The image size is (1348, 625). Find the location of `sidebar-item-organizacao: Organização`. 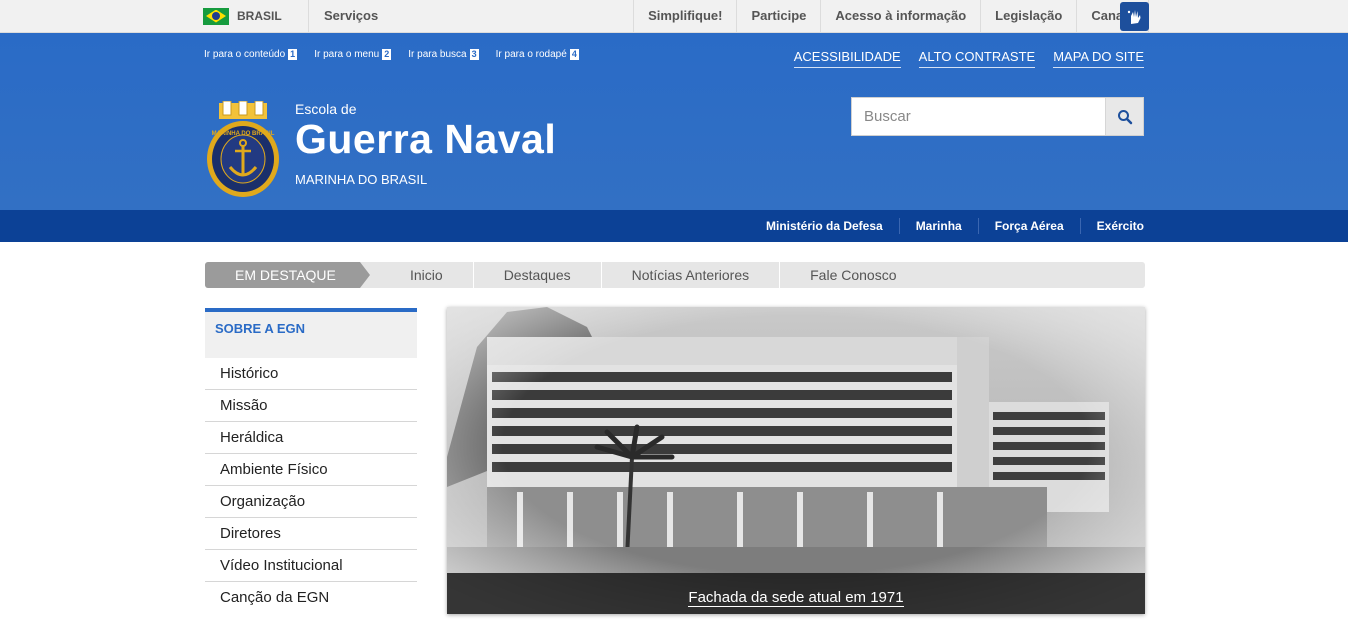

sidebar-item-organizacao: Organização is located at coordinates (311, 502).